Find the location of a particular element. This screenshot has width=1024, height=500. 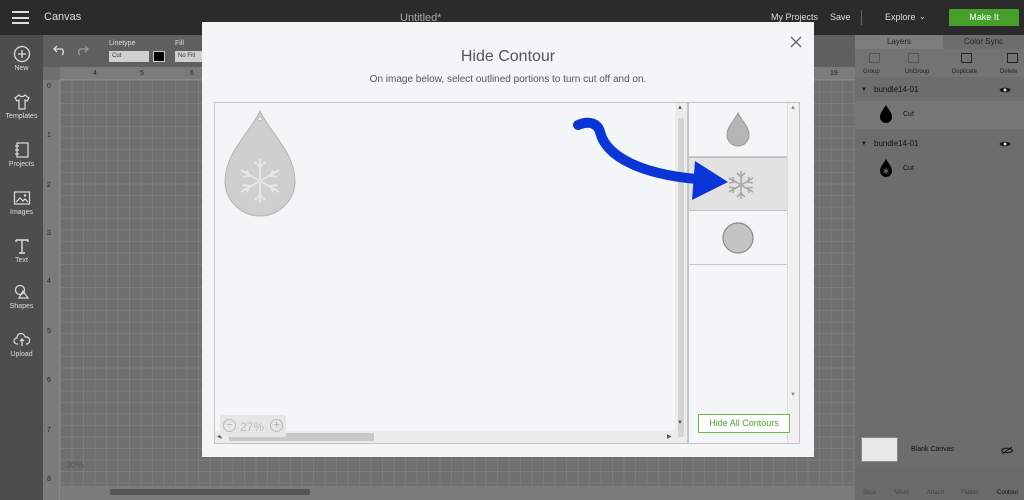

sidebar-item-upload: Upload is located at coordinates (21, 344).